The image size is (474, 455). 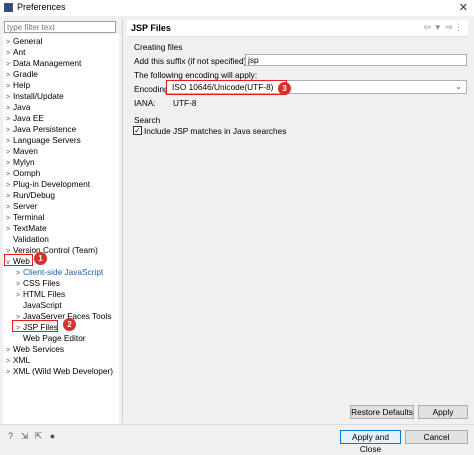 I want to click on suffix-input: jsp, so click(x=356, y=60).